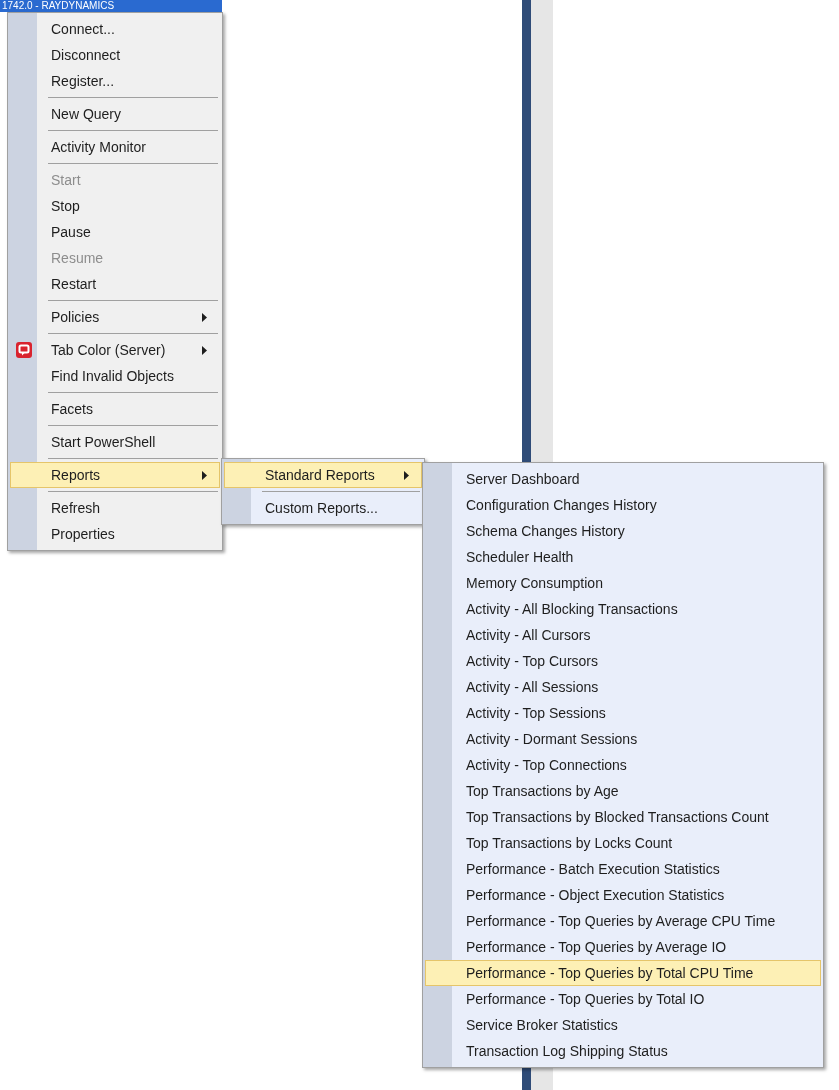  What do you see at coordinates (24, 350) in the screenshot?
I see `chat-bubble-icon` at bounding box center [24, 350].